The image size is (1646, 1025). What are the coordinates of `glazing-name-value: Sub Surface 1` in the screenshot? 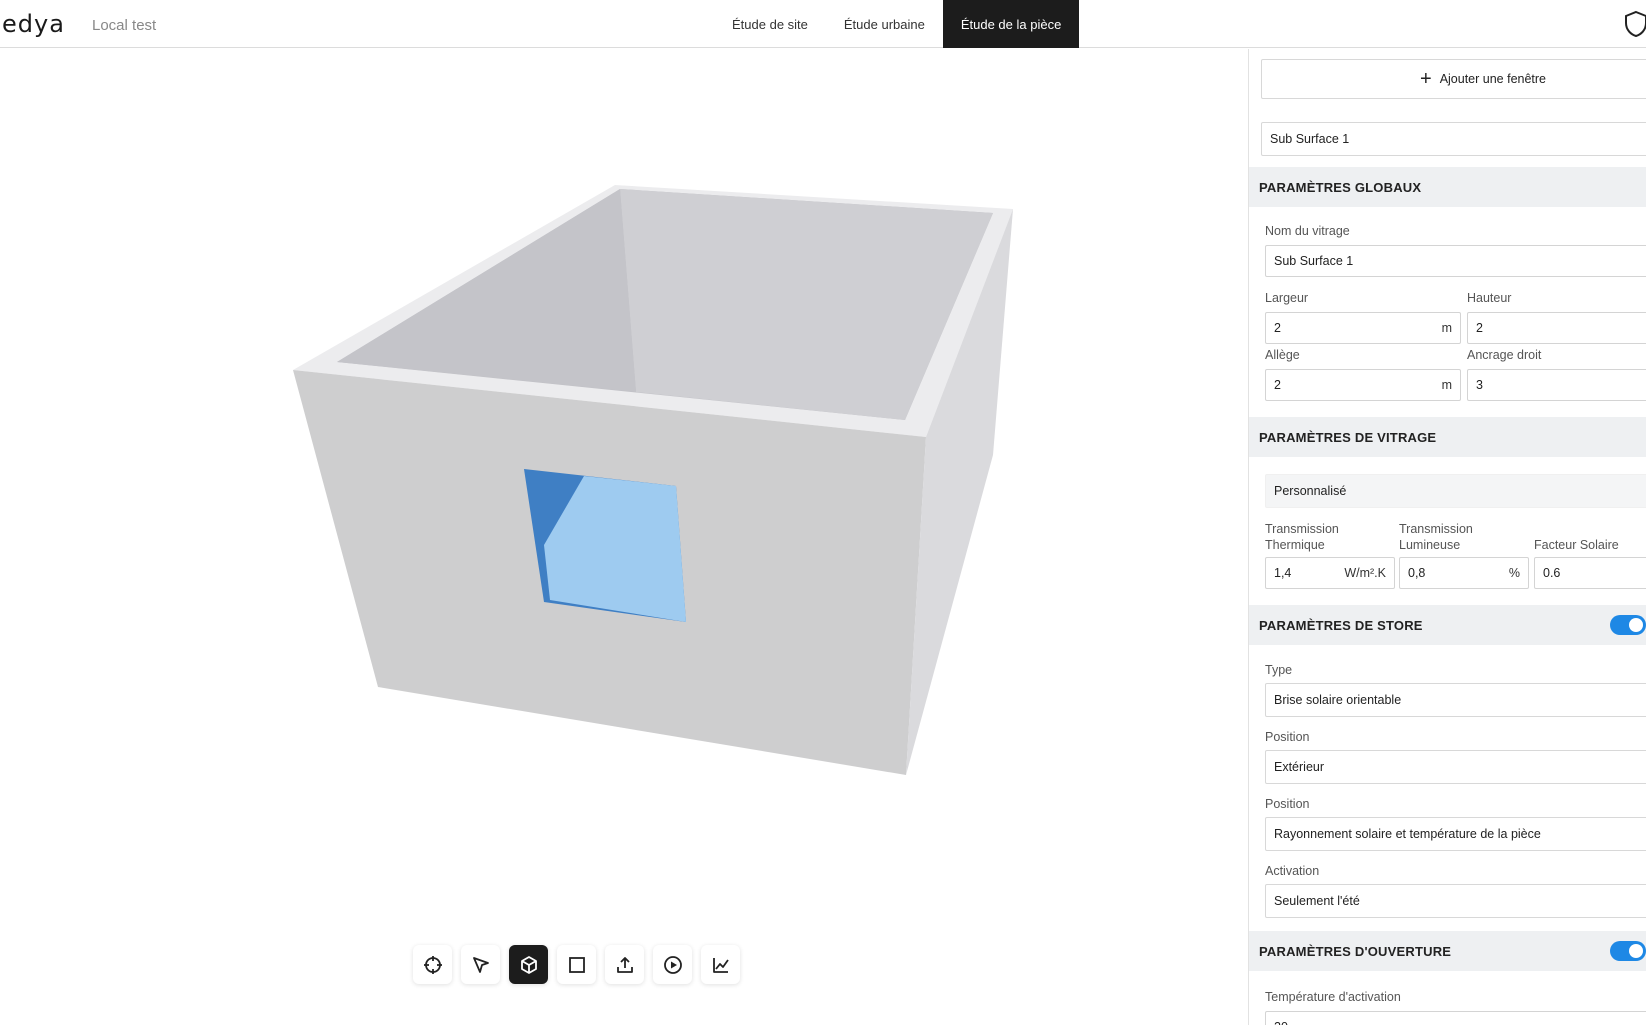 It's located at (1314, 261).